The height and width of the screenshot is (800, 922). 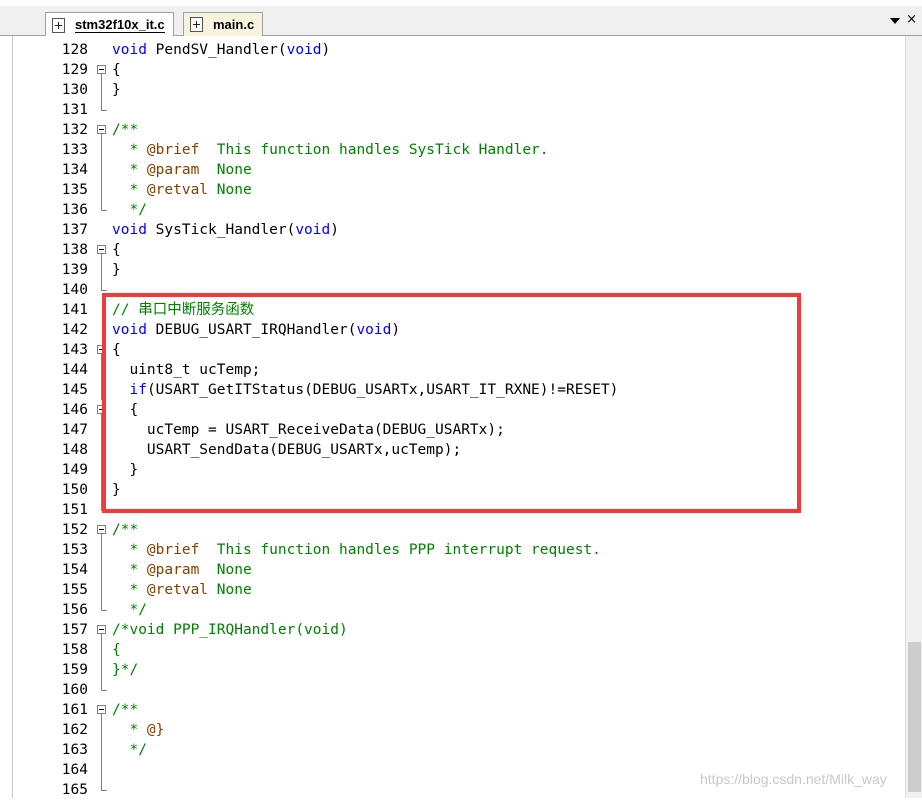 What do you see at coordinates (452, 50) in the screenshot?
I see `code-line: 128 void PendSV_Handler(void)` at bounding box center [452, 50].